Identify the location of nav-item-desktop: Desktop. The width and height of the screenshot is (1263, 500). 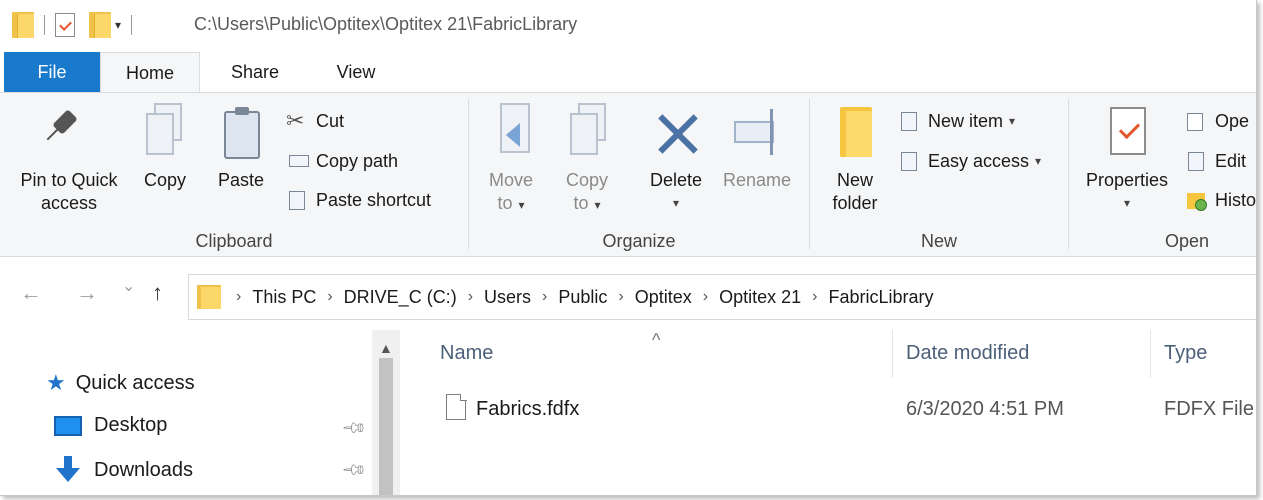
(110, 425).